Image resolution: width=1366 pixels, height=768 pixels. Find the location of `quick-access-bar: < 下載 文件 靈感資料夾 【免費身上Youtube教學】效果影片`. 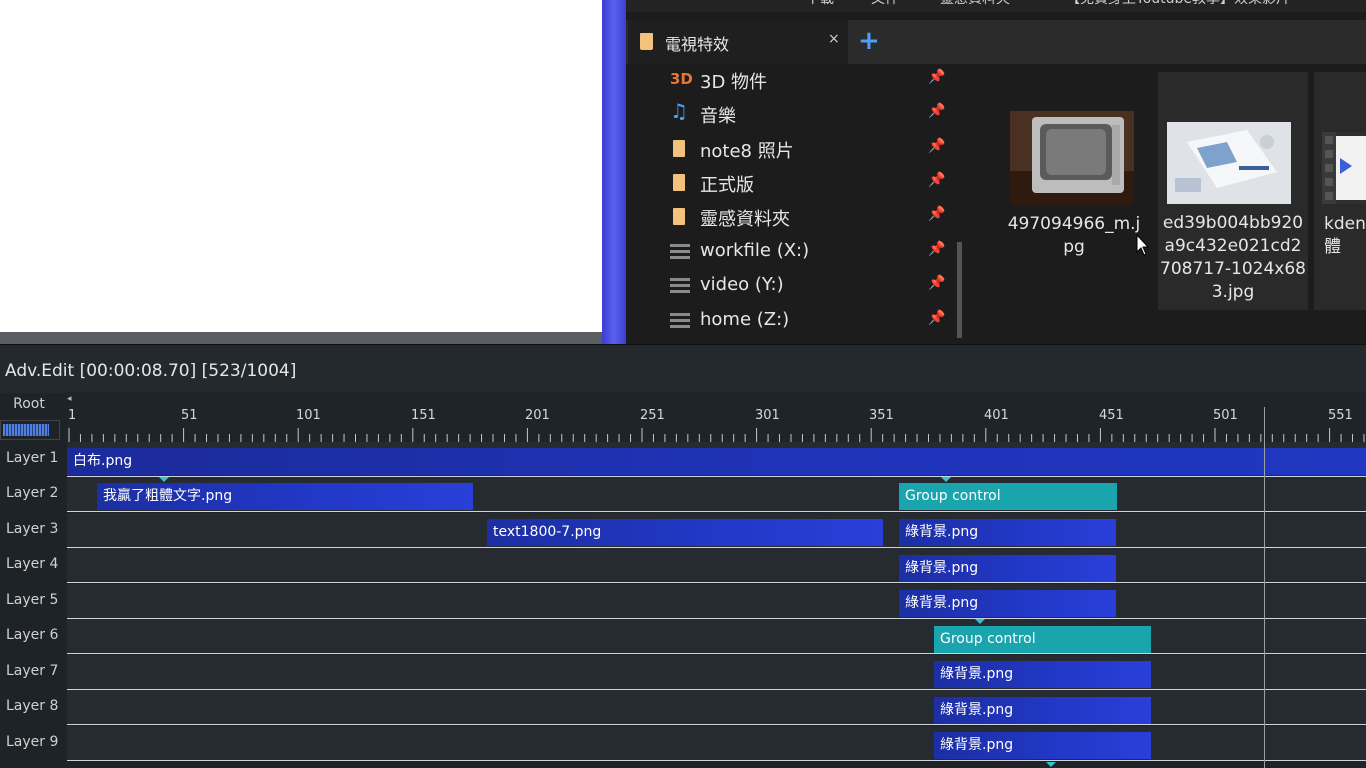

quick-access-bar: < 下載 文件 靈感資料夾 【免費身上Youtube教學】效果影片 is located at coordinates (996, 6).